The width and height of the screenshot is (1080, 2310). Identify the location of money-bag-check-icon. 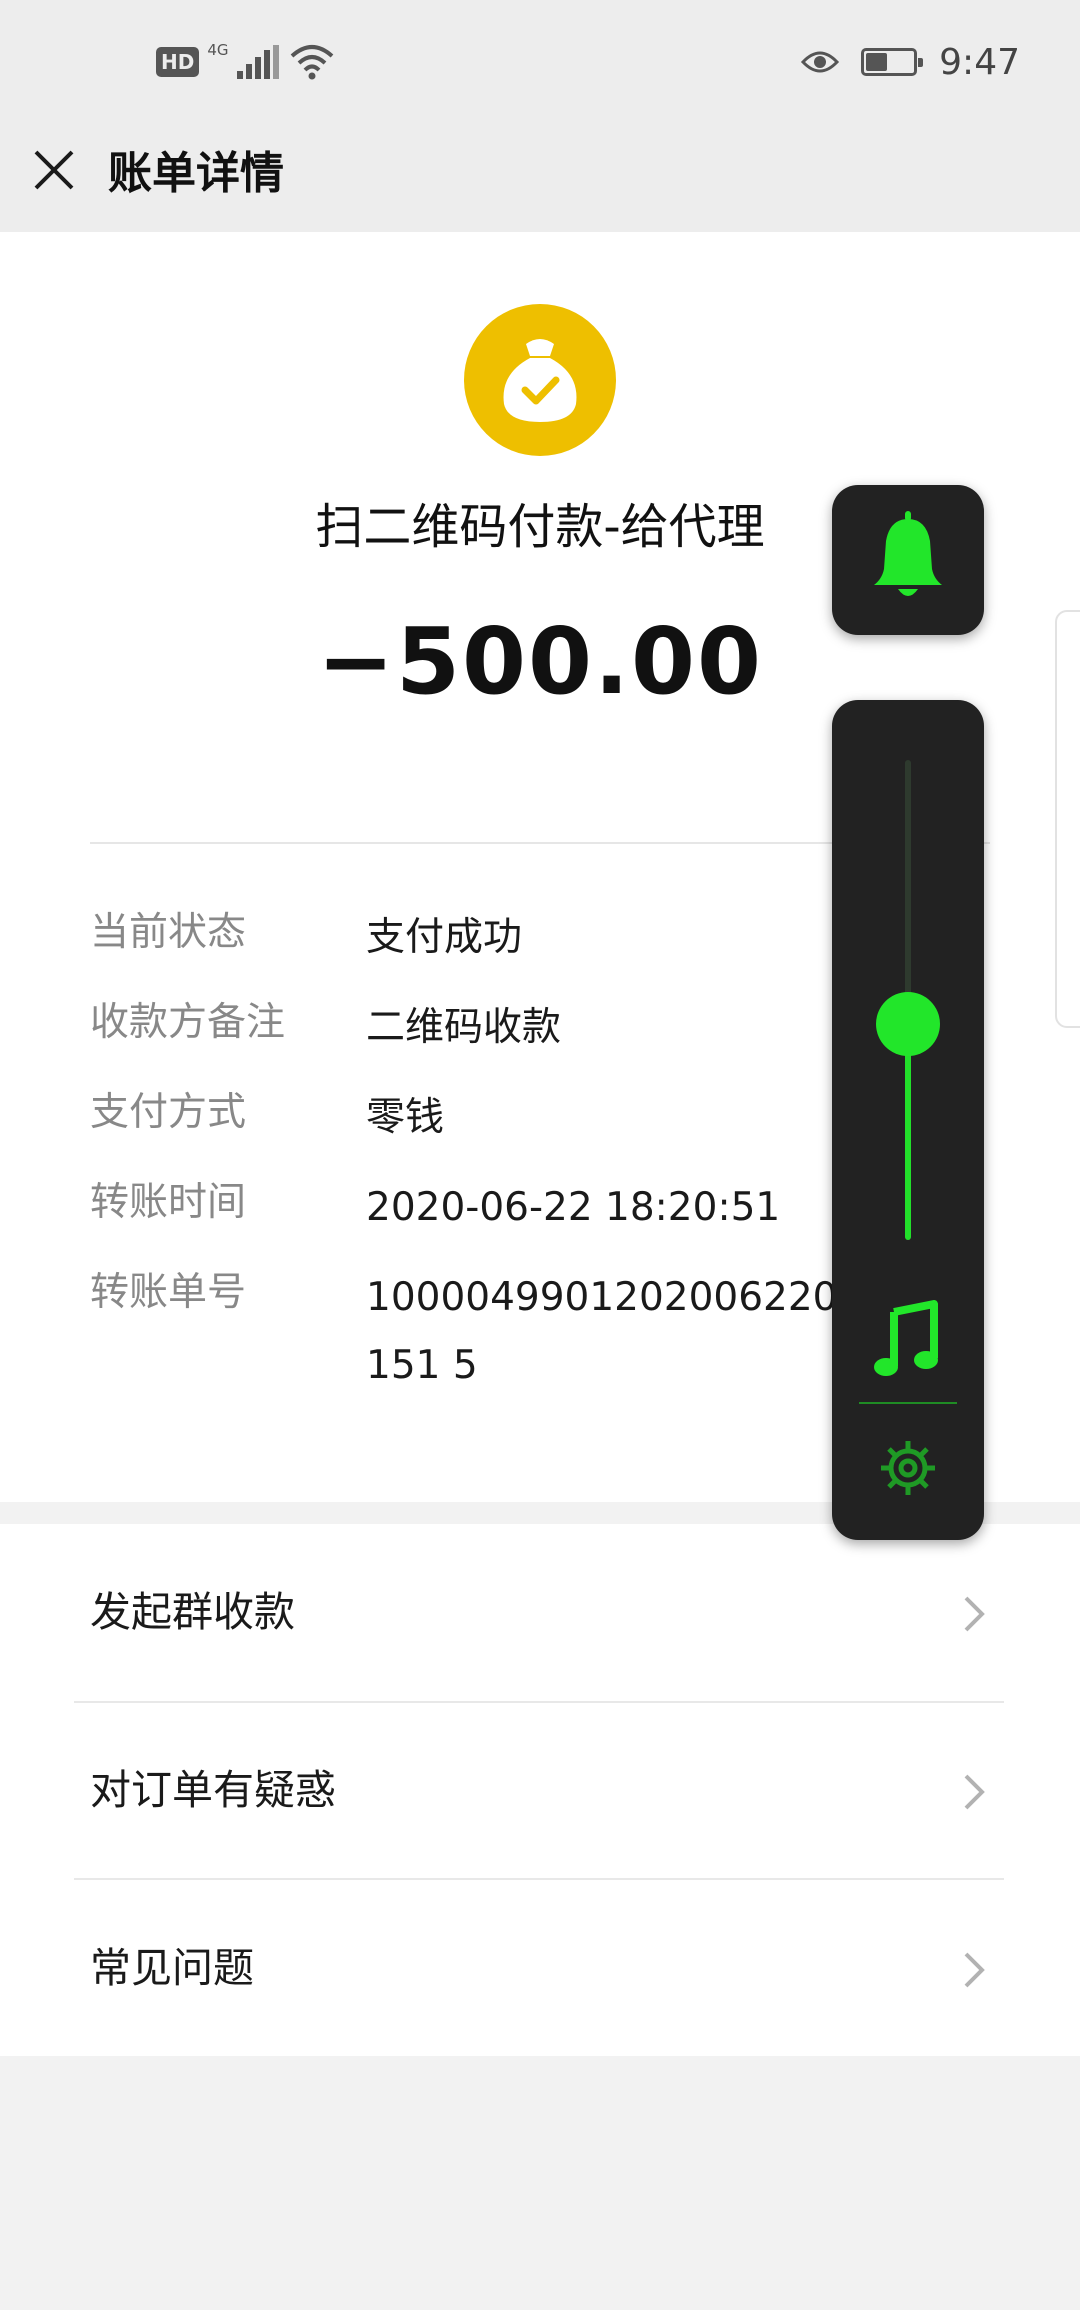
(540, 380).